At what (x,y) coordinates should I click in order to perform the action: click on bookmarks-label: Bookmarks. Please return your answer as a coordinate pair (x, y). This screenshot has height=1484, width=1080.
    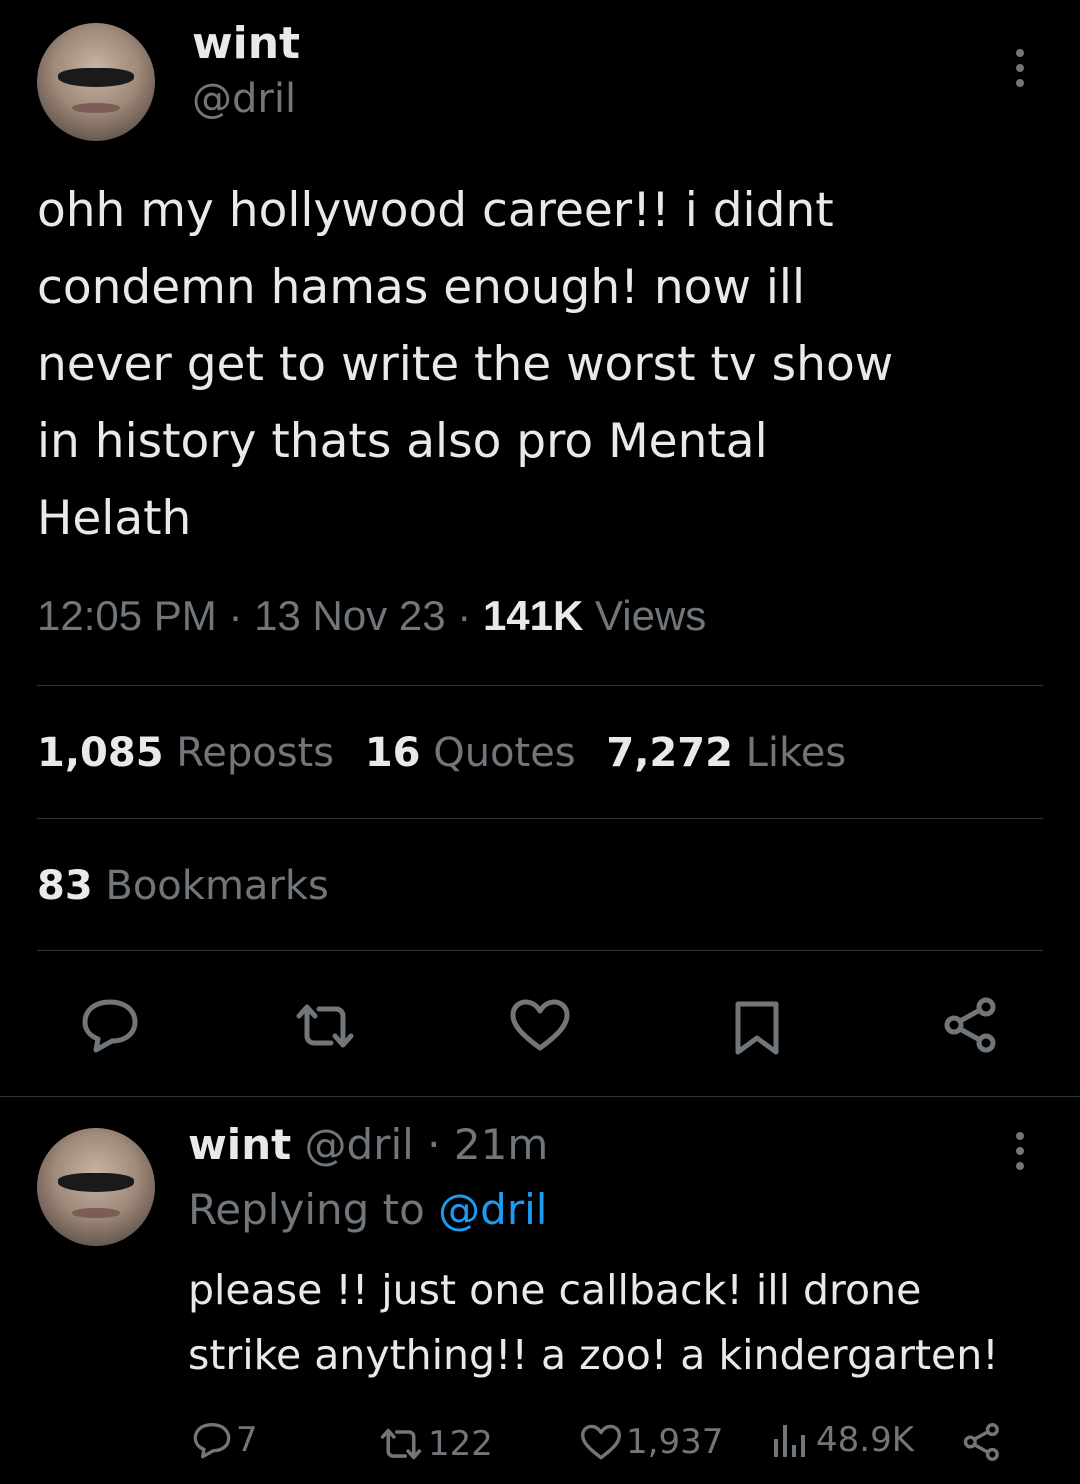
    Looking at the image, I should click on (217, 886).